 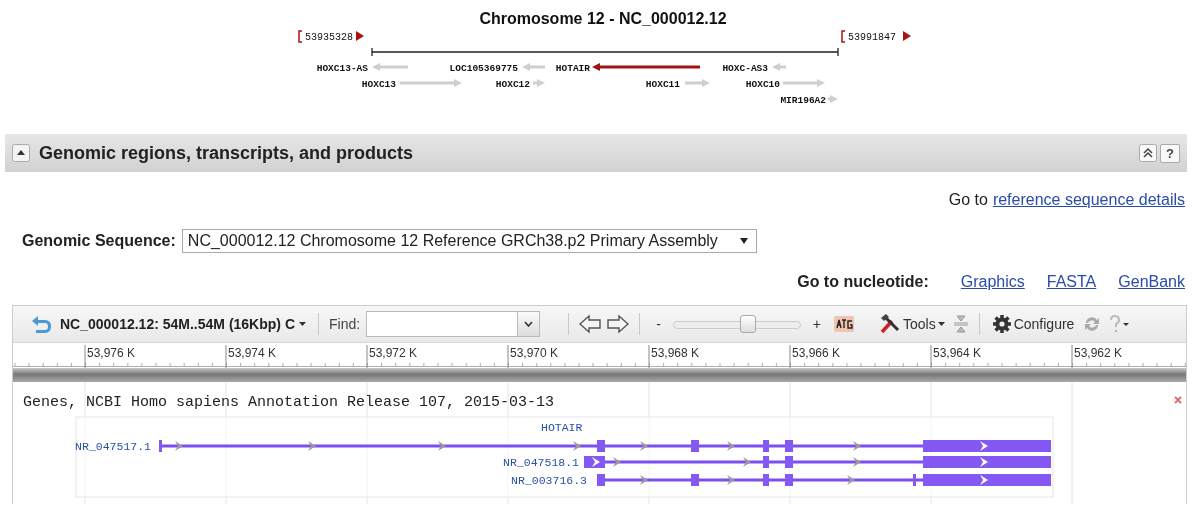 I want to click on reference-link: reference sequence details, so click(x=1088, y=200).